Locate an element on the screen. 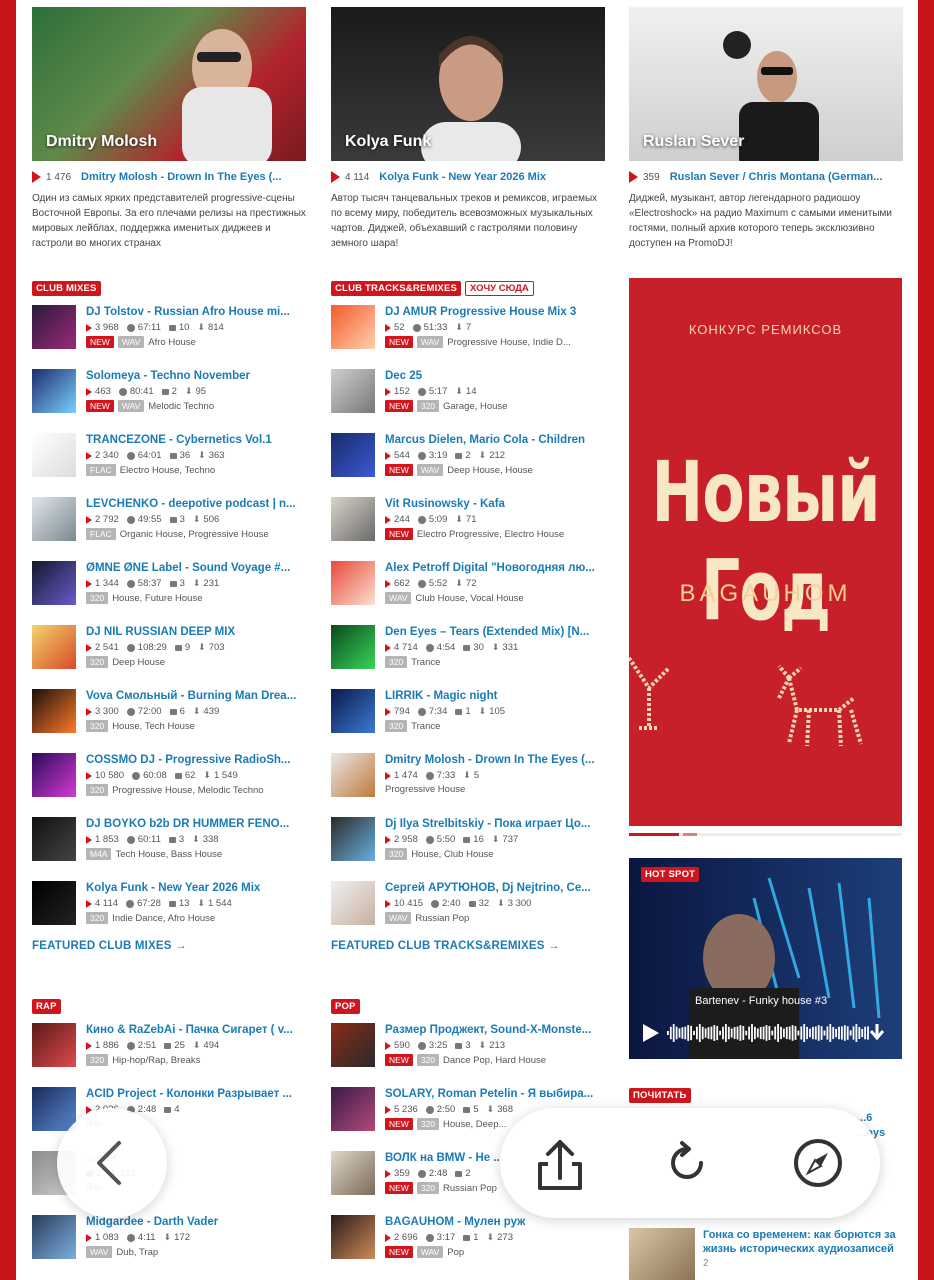 Image resolution: width=934 pixels, height=1280 pixels. track-title: DJ AMUR Progressive House Mix 3 is located at coordinates (495, 312).